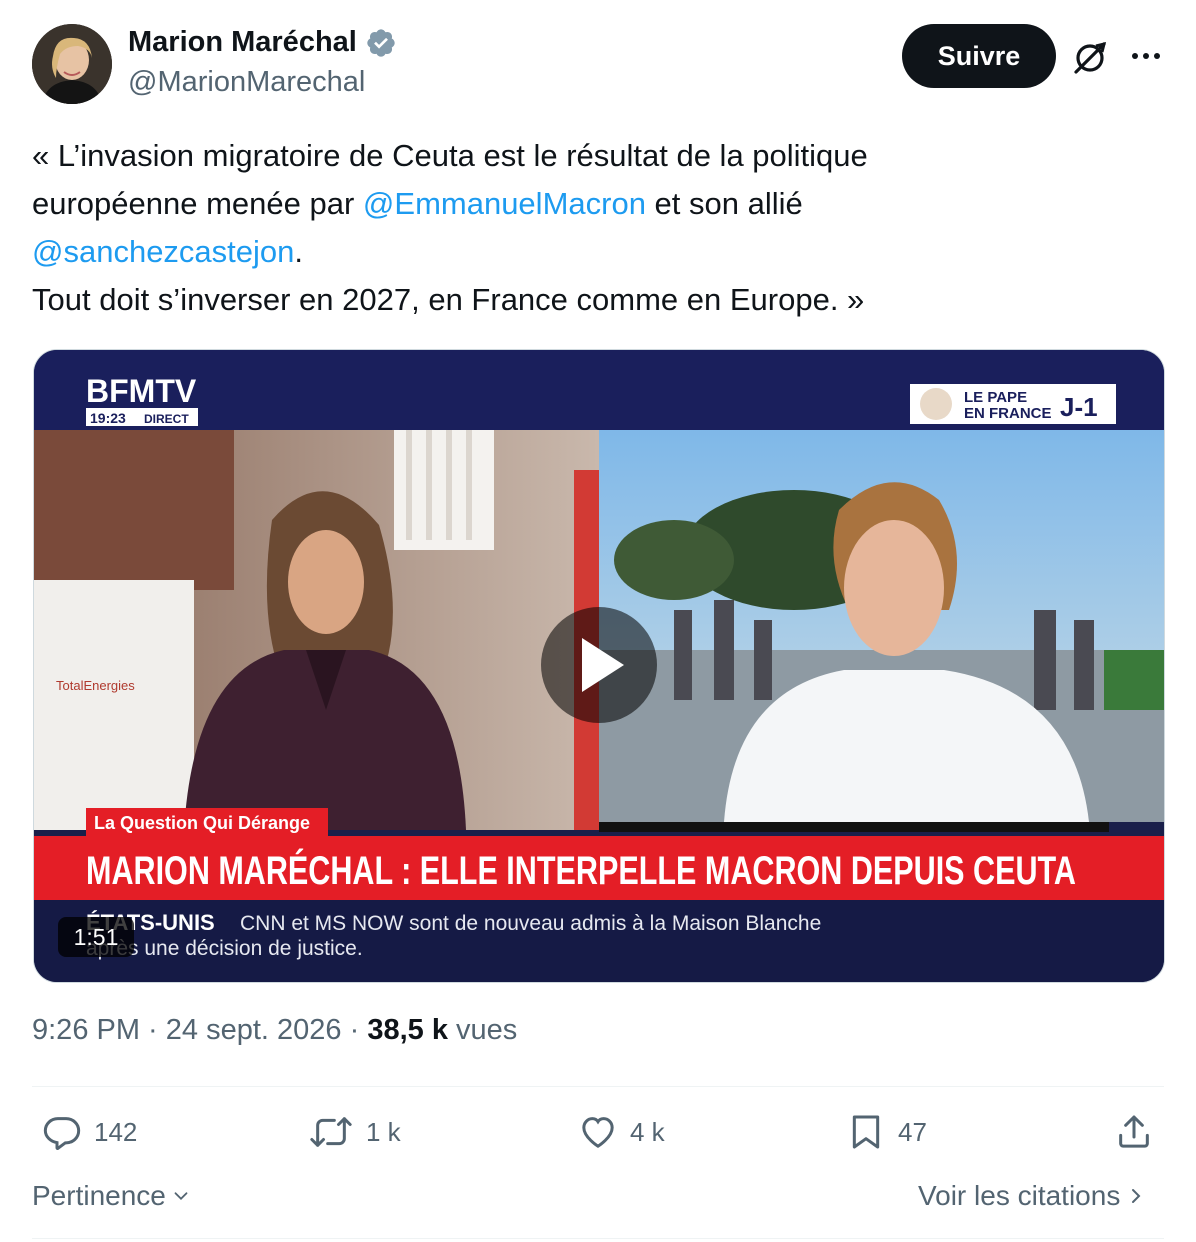 The width and height of the screenshot is (1196, 1242). I want to click on broadcast-time: 19:23, so click(108, 418).